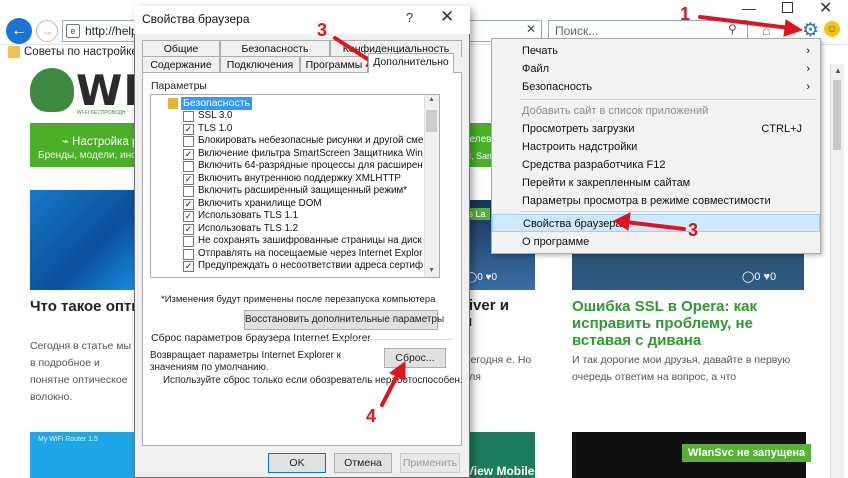  I want to click on setting-label: Включить хранилище DOM, so click(310, 204).